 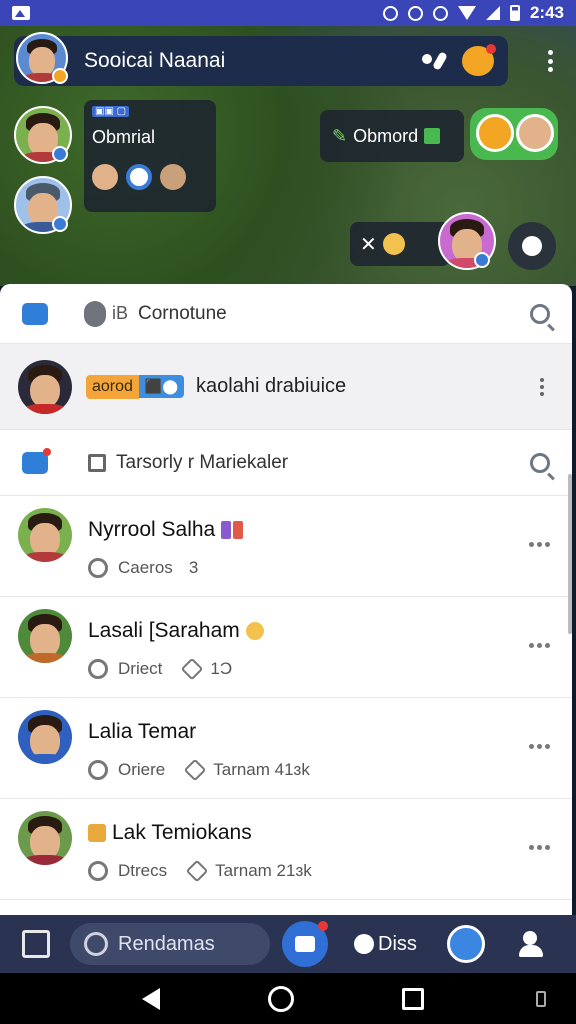 I want to click on pencil-icon: ✎, so click(x=340, y=135).